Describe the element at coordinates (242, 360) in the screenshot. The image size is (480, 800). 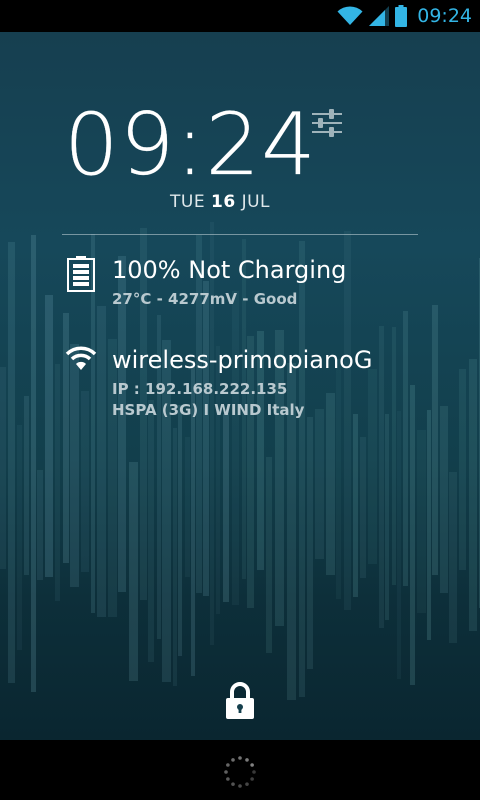
I see `wifi-ssid: wireless-primopianoG` at that location.